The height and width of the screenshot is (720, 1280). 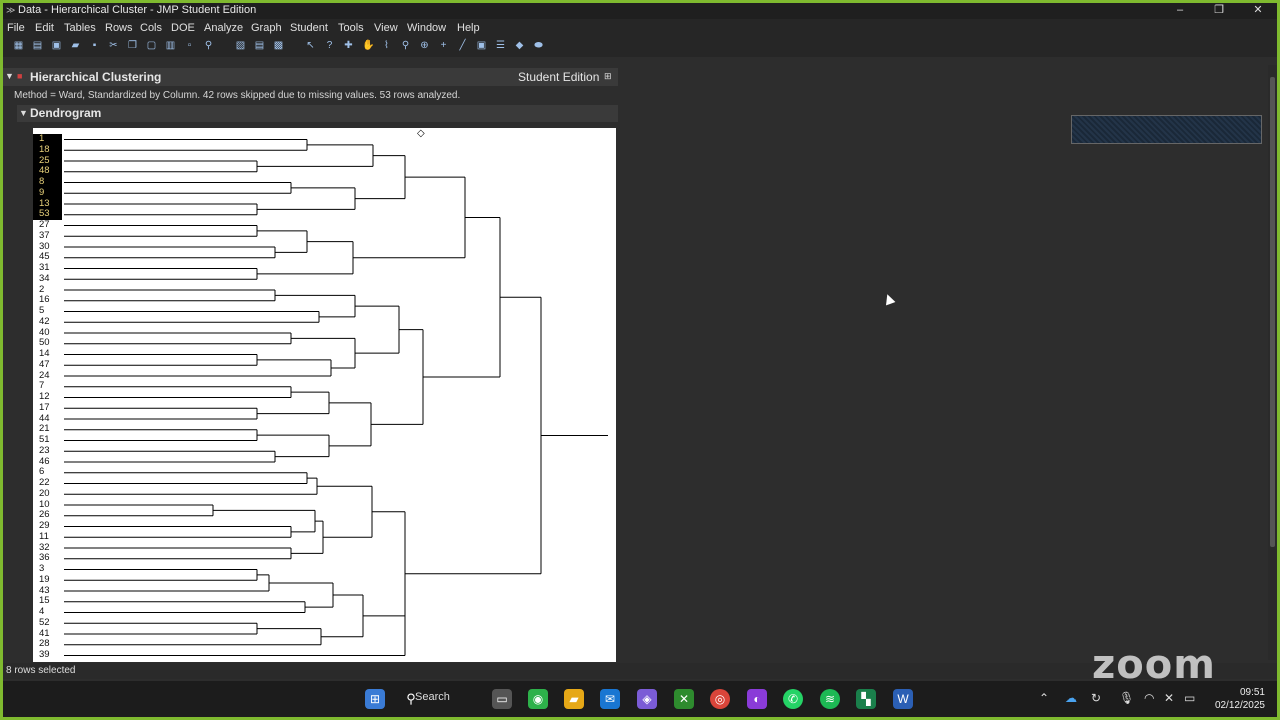 What do you see at coordinates (368, 45) in the screenshot?
I see `hand-tool-icon: ✋` at bounding box center [368, 45].